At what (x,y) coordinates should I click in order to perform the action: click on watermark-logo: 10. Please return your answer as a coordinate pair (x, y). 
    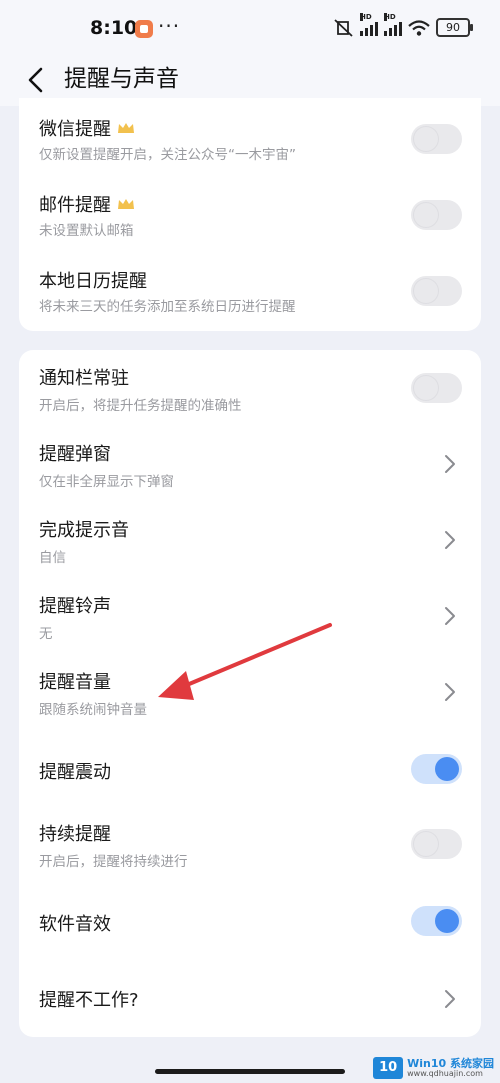
    Looking at the image, I should click on (388, 1068).